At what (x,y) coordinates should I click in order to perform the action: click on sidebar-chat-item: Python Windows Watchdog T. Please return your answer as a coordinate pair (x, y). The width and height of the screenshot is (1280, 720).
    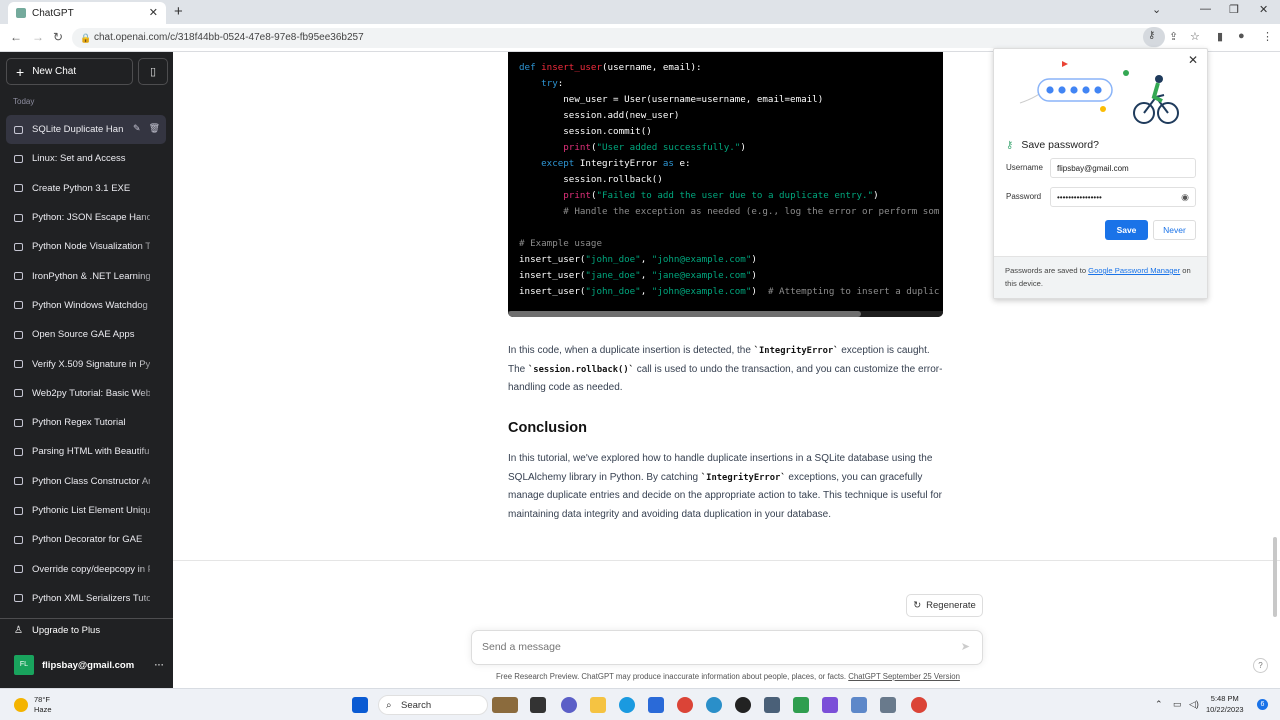
    Looking at the image, I should click on (86, 305).